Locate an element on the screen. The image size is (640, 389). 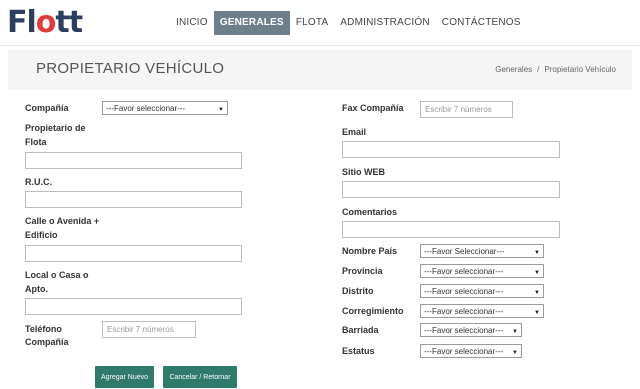
calle-input is located at coordinates (133, 253).